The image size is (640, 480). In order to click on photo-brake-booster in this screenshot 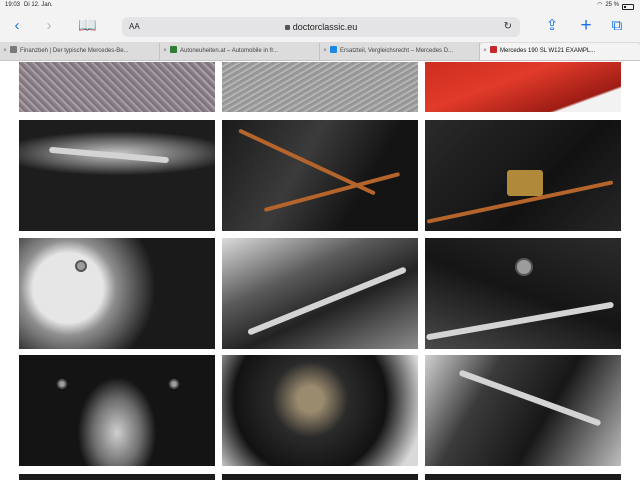, I will do `click(117, 293)`.